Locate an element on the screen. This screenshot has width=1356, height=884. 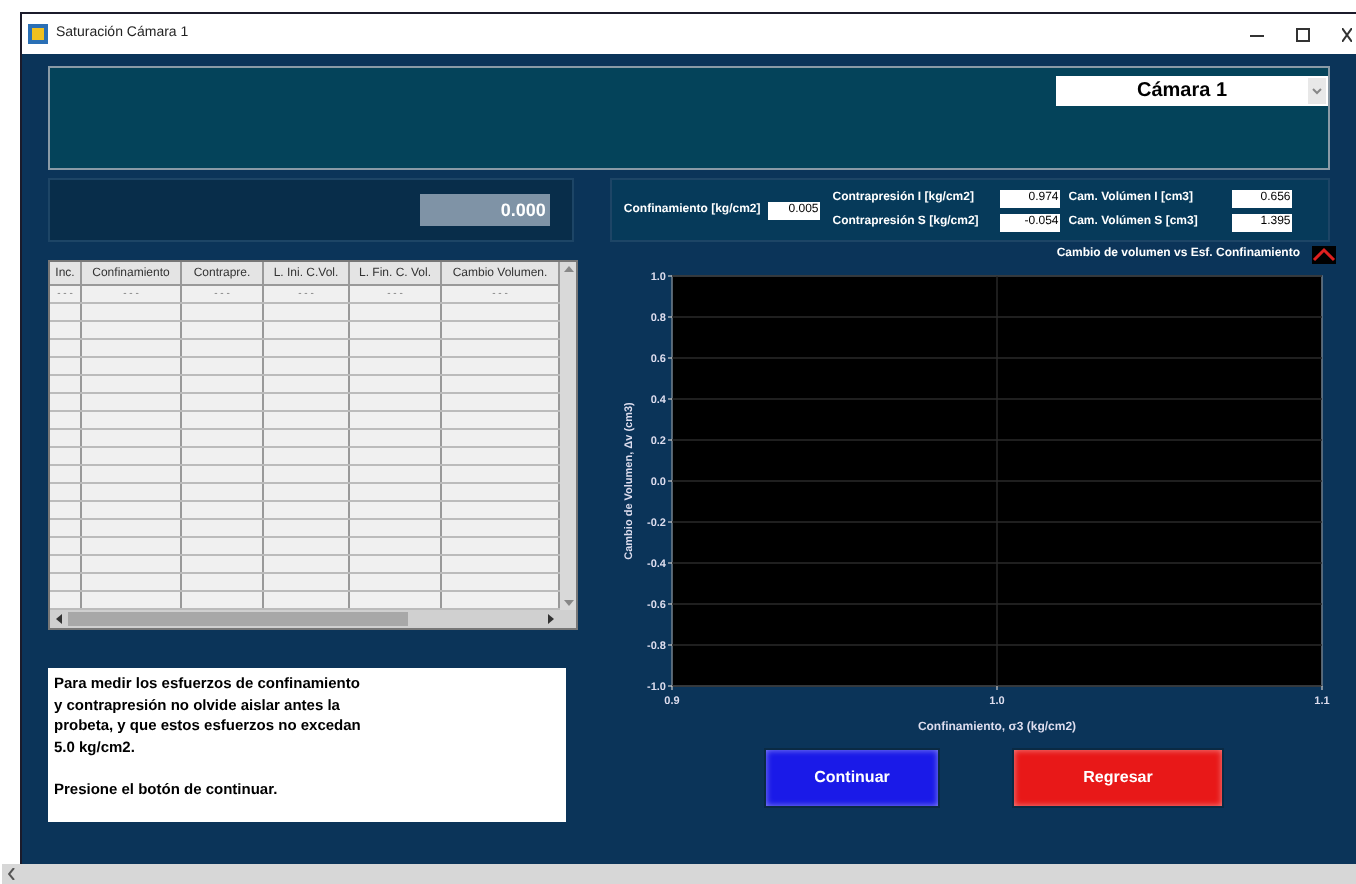
caret-icon is located at coordinates (1317, 91).